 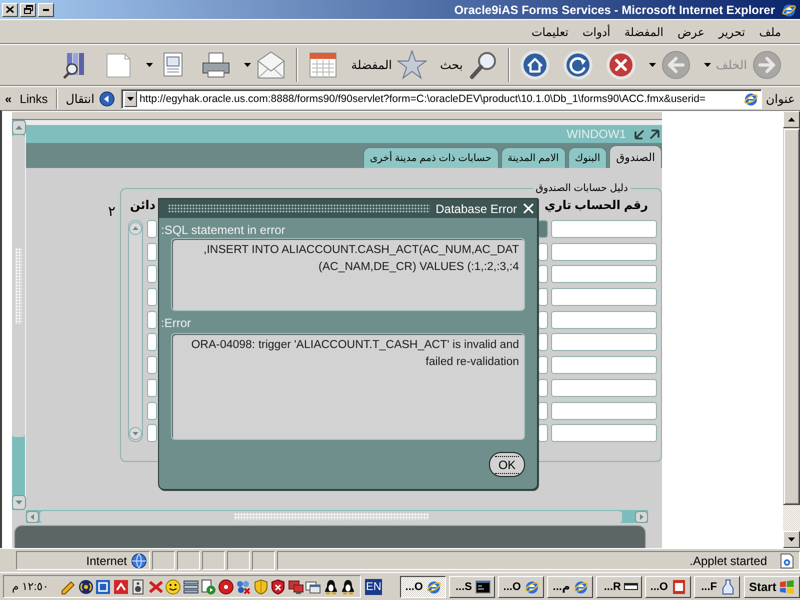 What do you see at coordinates (791, 539) in the screenshot?
I see `down-arrow-icon` at bounding box center [791, 539].